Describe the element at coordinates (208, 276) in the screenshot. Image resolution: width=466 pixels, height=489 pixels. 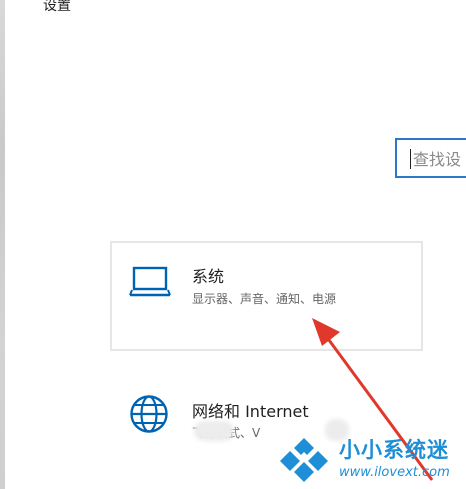
I see `category-title-system: 系统` at that location.